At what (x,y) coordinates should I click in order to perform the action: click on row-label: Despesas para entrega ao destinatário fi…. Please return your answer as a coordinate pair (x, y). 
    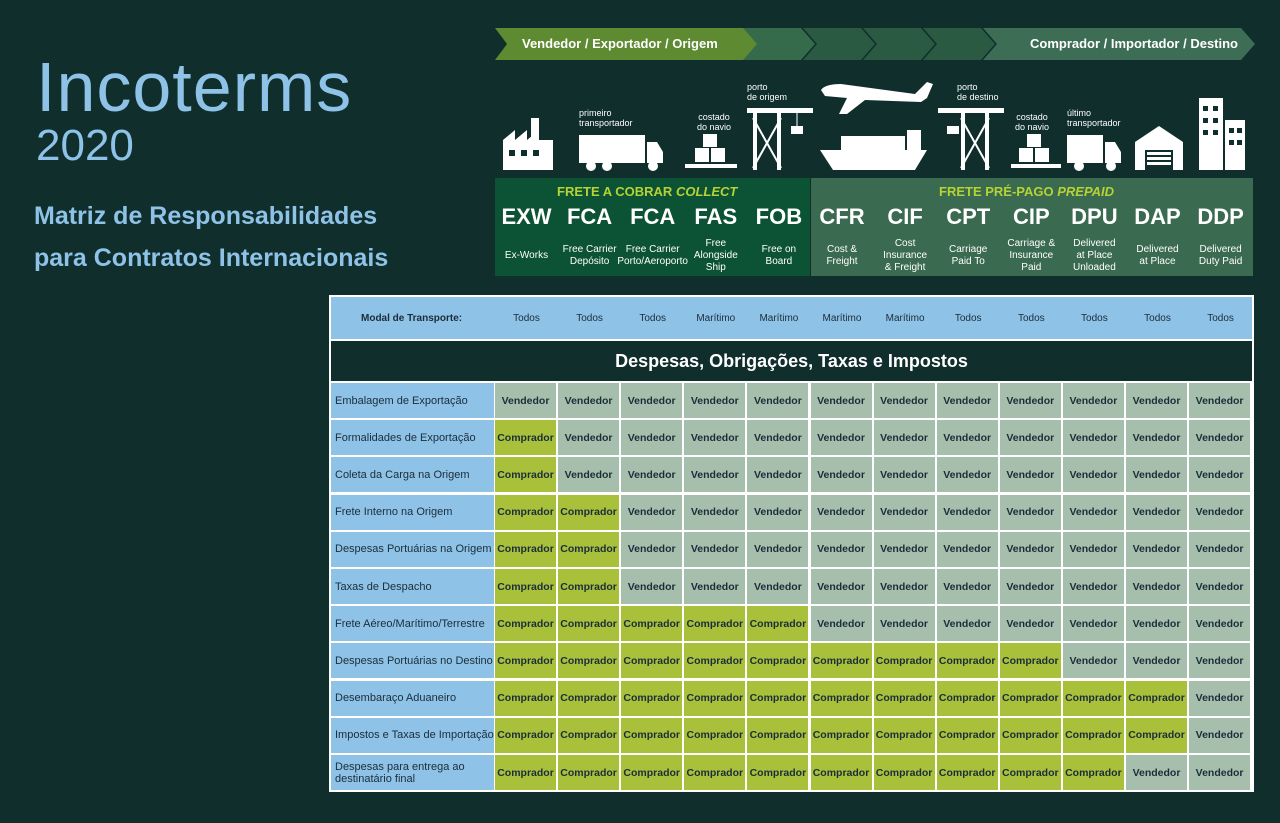
    Looking at the image, I should click on (412, 772).